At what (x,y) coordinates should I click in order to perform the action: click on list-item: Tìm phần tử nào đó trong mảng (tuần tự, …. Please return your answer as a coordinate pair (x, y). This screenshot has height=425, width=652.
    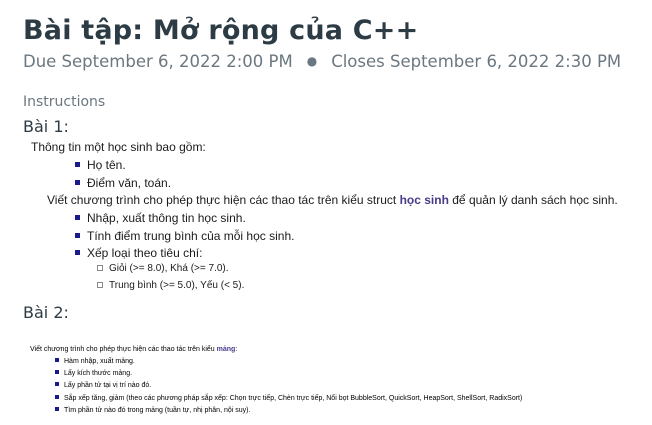
    Looking at the image, I should click on (152, 410).